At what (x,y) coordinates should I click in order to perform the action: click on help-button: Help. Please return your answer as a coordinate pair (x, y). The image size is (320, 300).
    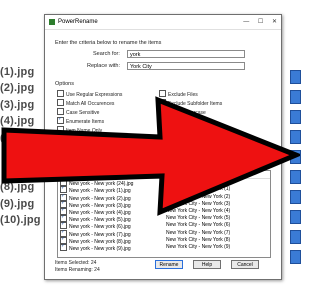
    Looking at the image, I should click on (207, 264).